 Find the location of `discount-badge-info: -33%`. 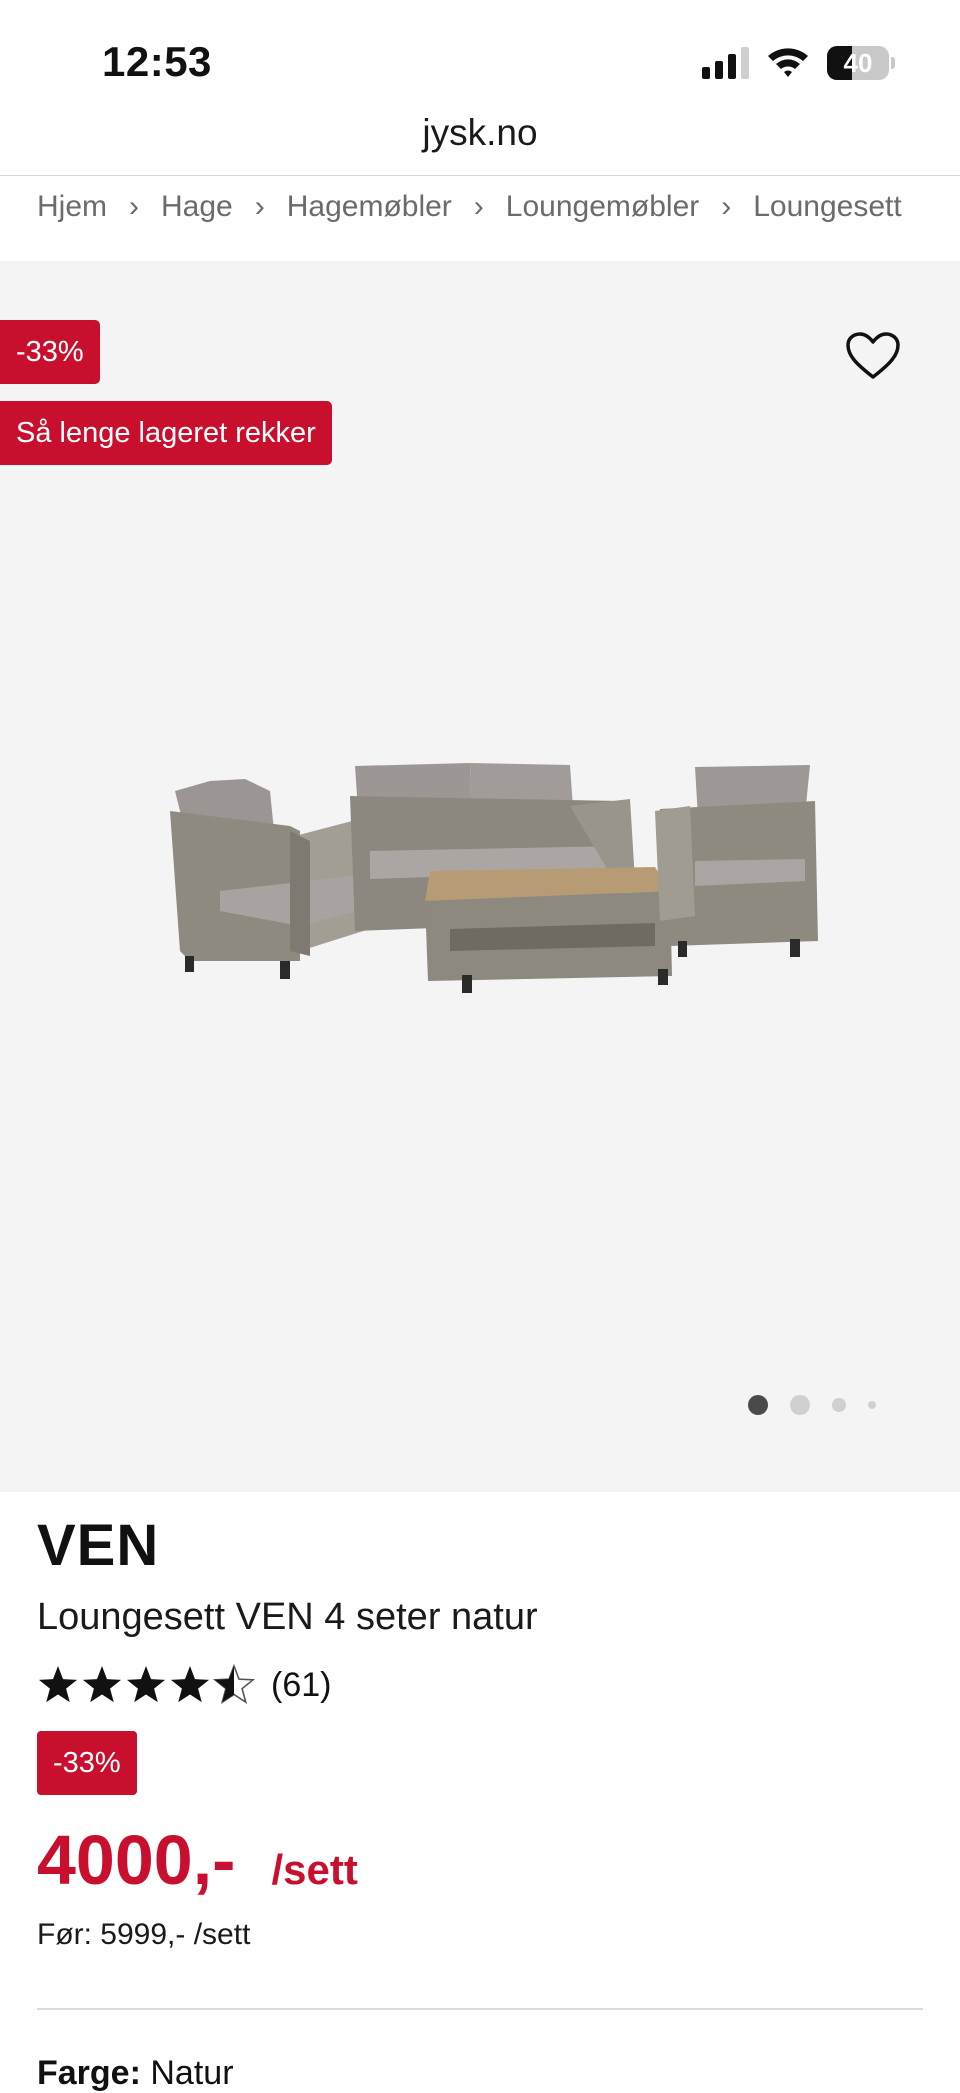

discount-badge-info: -33% is located at coordinates (87, 1763).